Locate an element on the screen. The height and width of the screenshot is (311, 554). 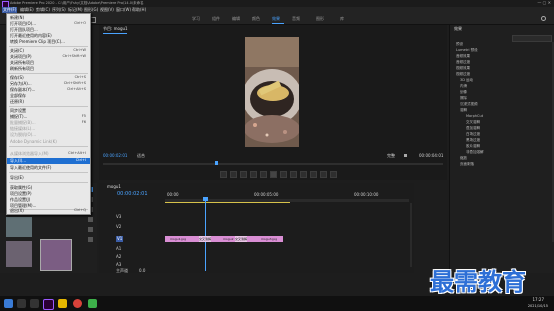
effects-item: 白场过渡 is located at coordinates (473, 134).